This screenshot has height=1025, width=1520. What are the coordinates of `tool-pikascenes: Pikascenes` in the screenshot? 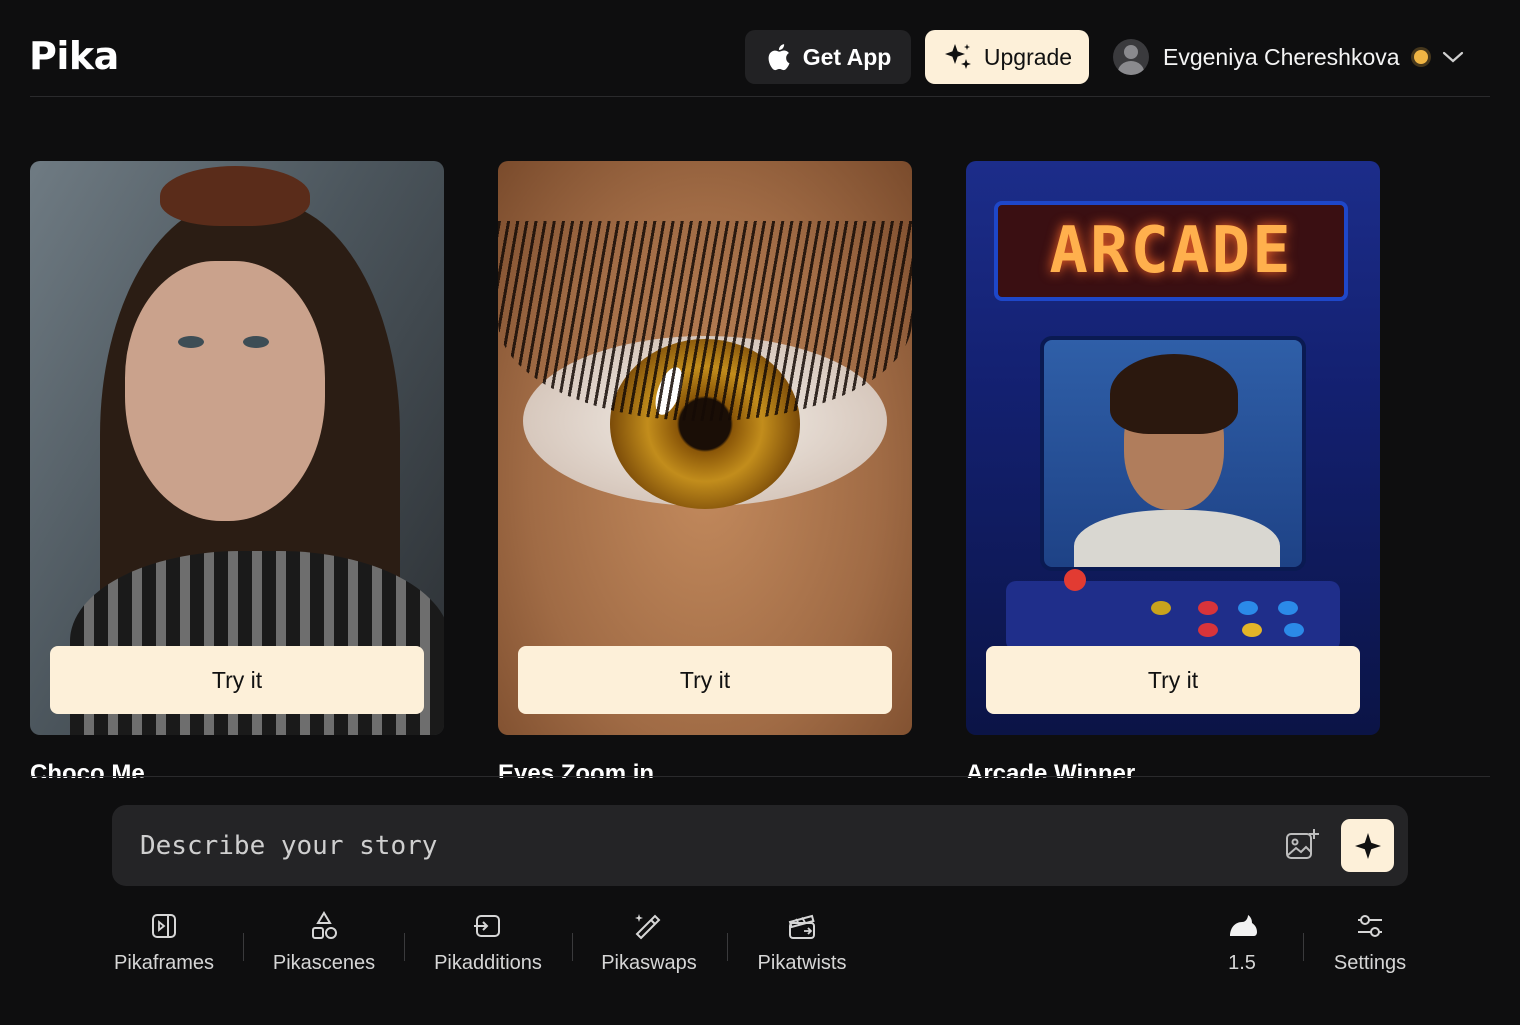 It's located at (324, 950).